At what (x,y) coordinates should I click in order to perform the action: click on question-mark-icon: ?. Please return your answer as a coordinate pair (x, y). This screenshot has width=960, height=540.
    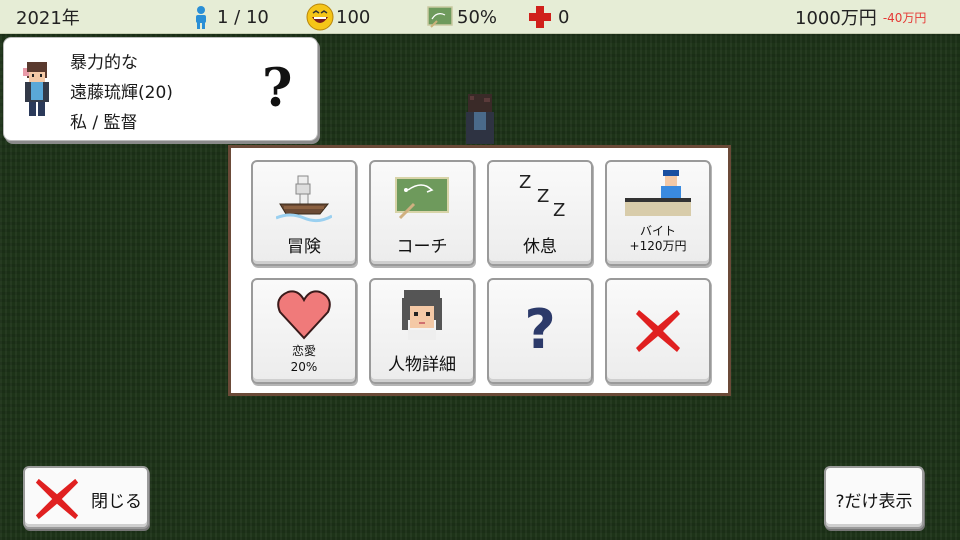
    Looking at the image, I should click on (540, 329).